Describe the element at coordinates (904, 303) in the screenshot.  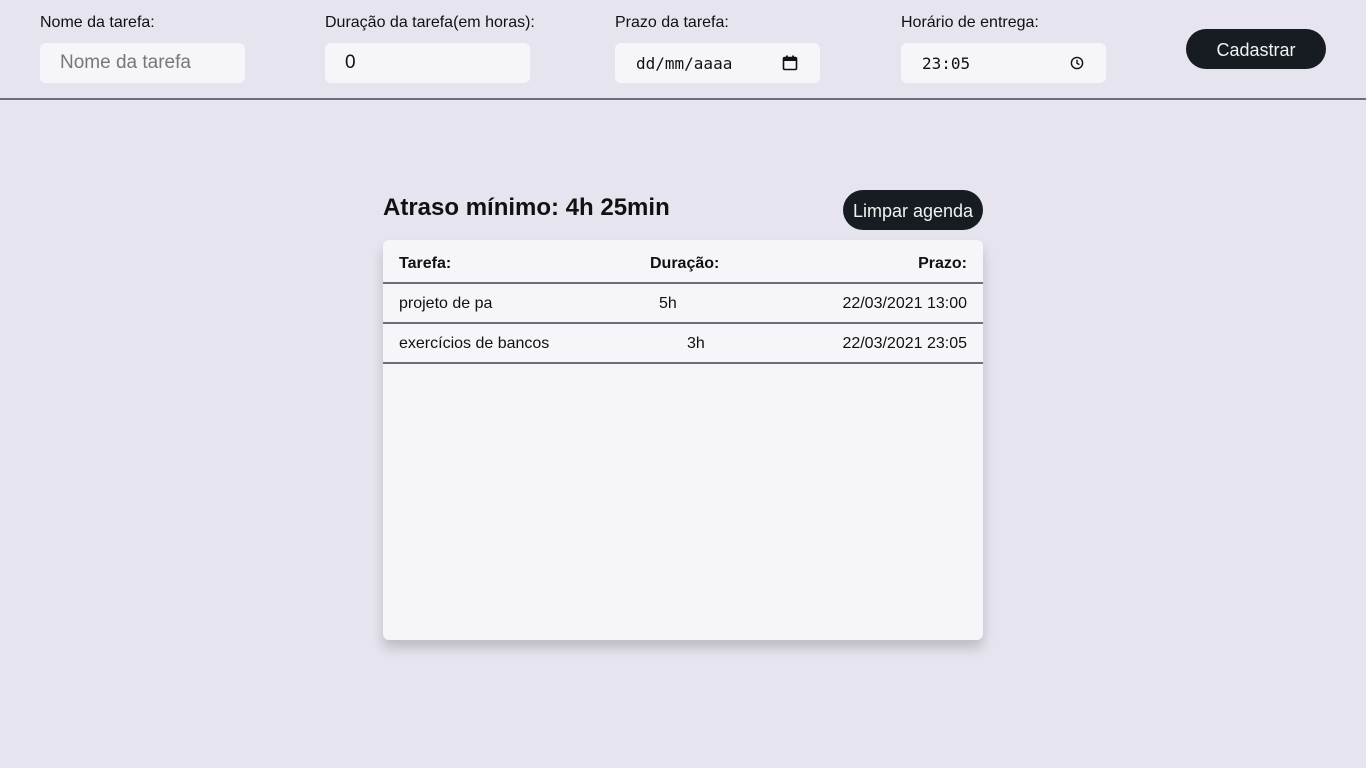
I see `task-deadline-cell: 22/03/2021 13:00` at that location.